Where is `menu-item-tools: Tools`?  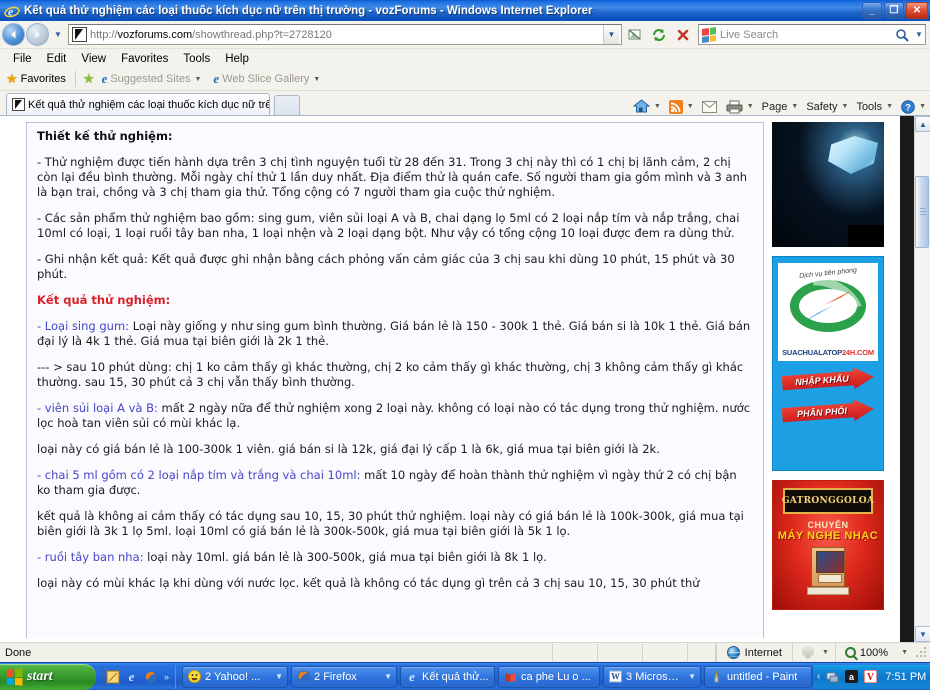 menu-item-tools: Tools is located at coordinates (197, 59).